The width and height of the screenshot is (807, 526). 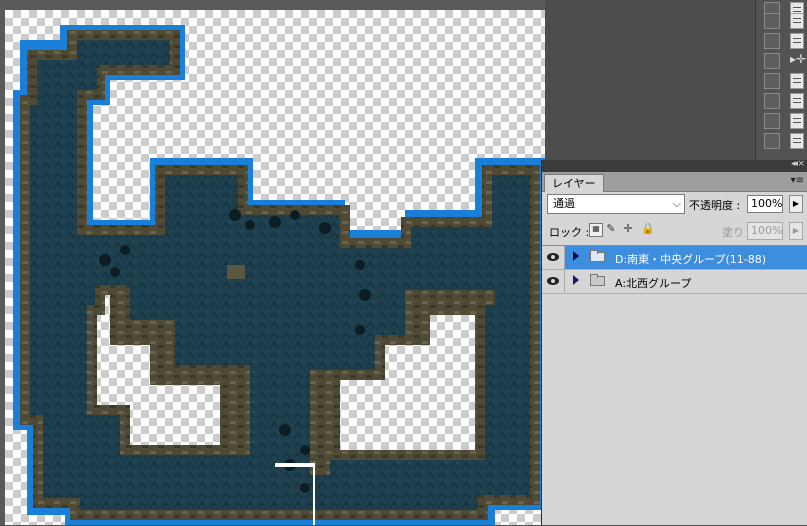 What do you see at coordinates (674, 165) in the screenshot?
I see `panel-title-bar: ◂◂ ×` at bounding box center [674, 165].